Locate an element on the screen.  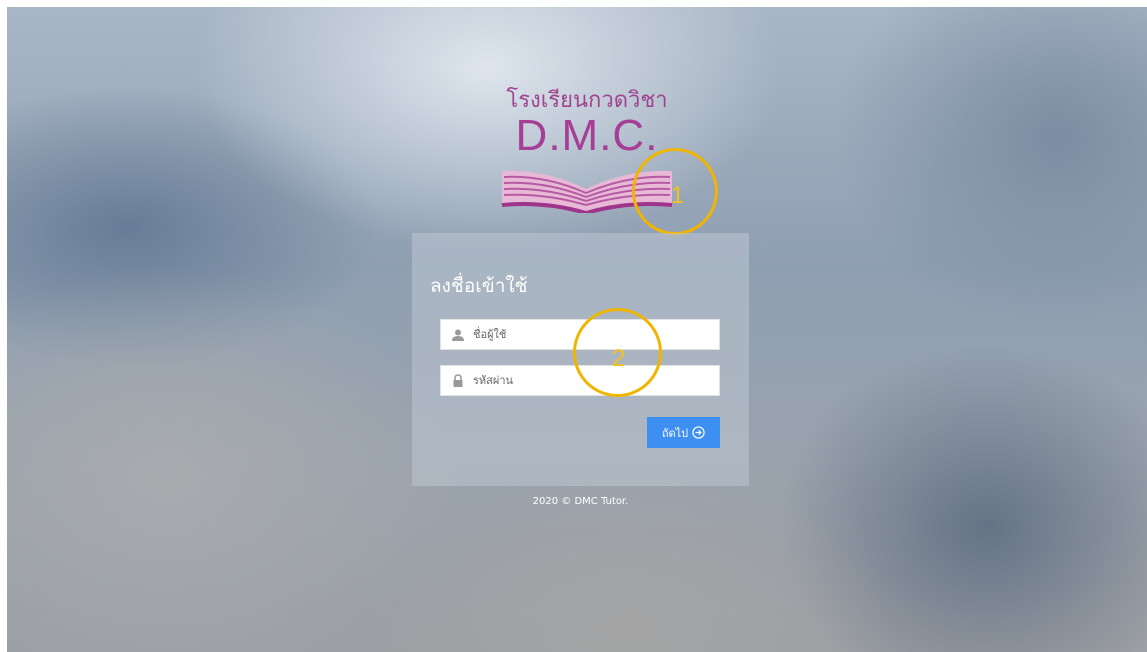
annotation-circle-2: 2 is located at coordinates (617, 352).